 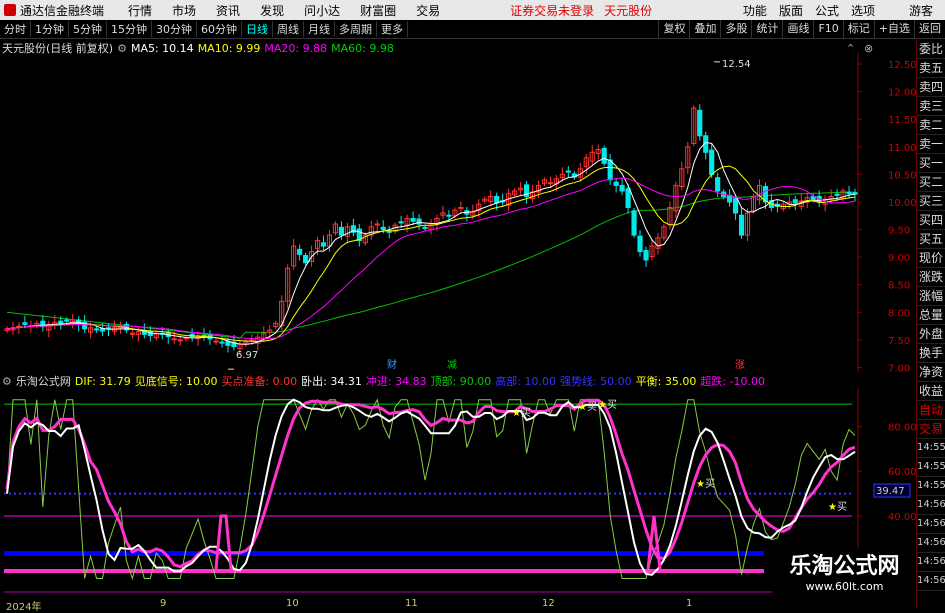 I want to click on tool-adjust: 复权, so click(x=673, y=29).